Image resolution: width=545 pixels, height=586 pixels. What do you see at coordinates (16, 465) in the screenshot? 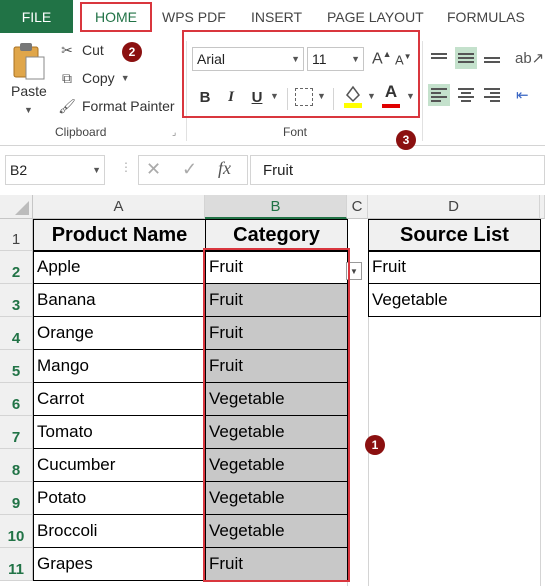
I see `row-header: 8` at bounding box center [16, 465].